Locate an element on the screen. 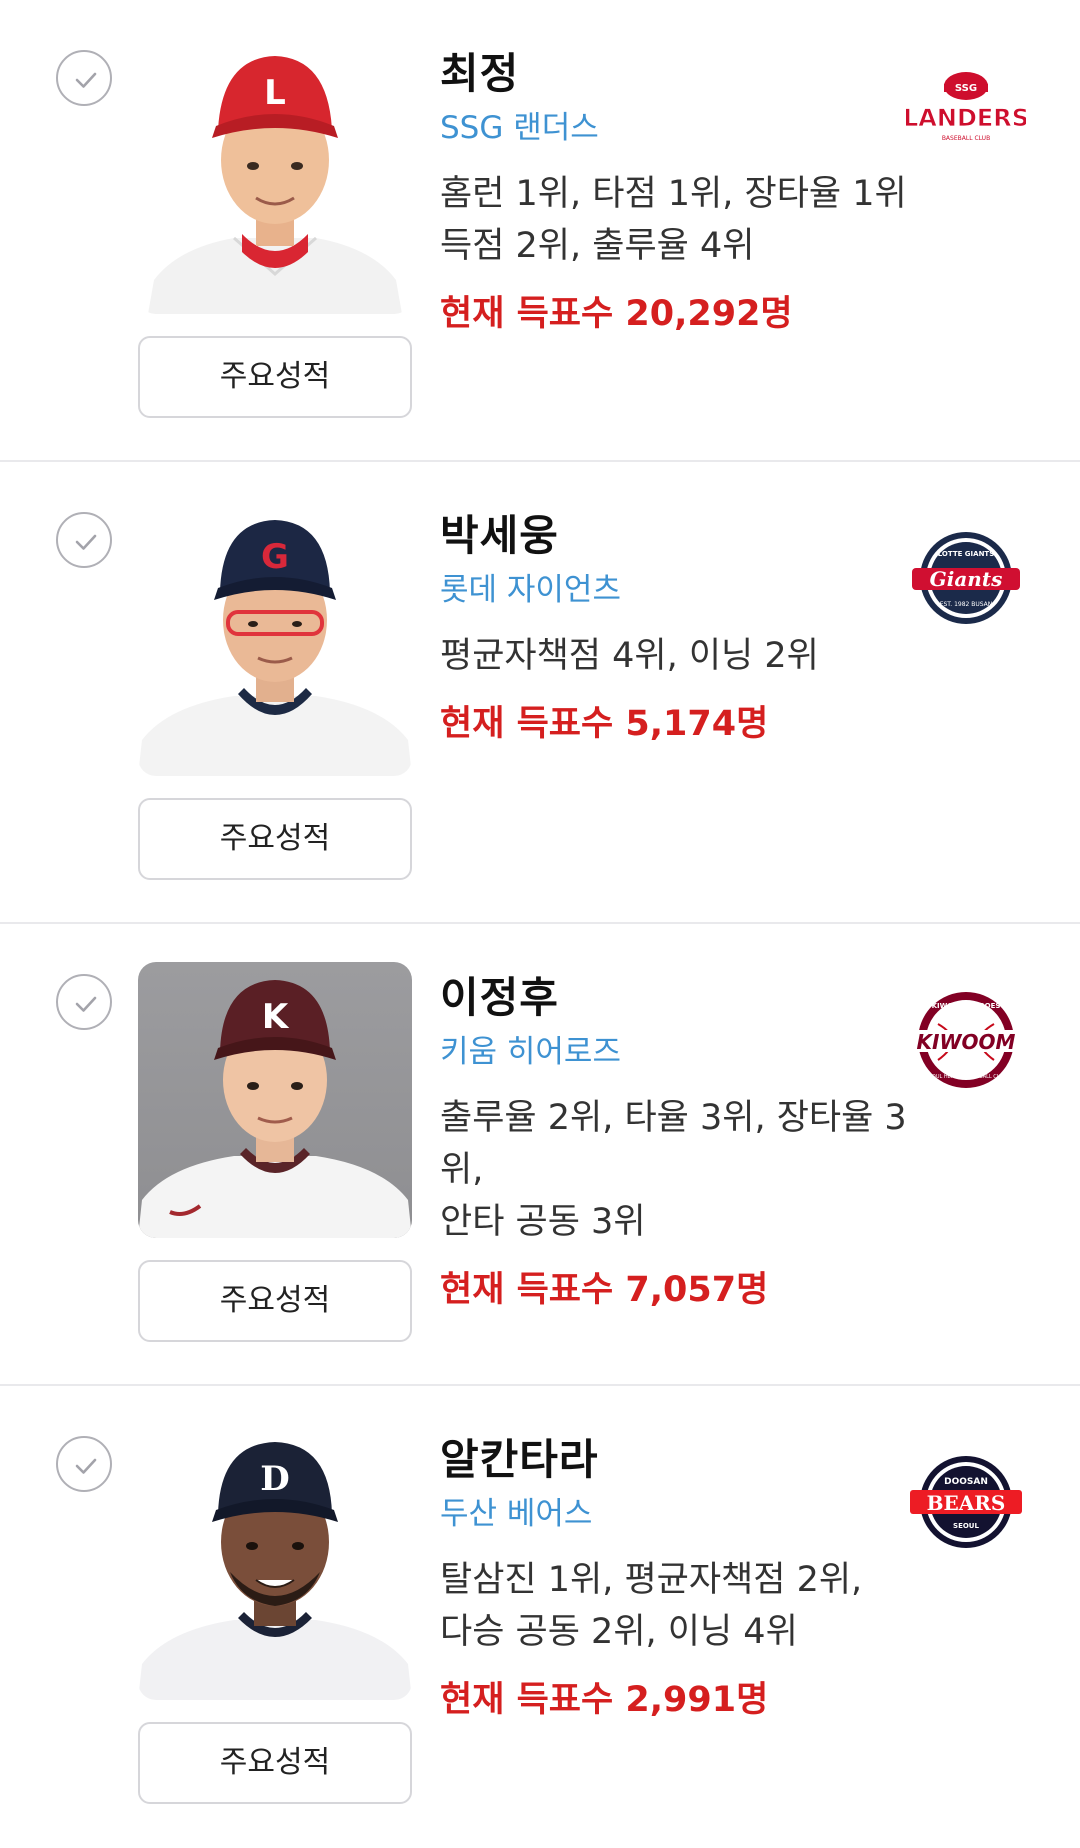  player-records: 탈삼진 1위, 평균자책점 2위, 다승 공동 2위, 이닝 4위 is located at coordinates (651, 1606).